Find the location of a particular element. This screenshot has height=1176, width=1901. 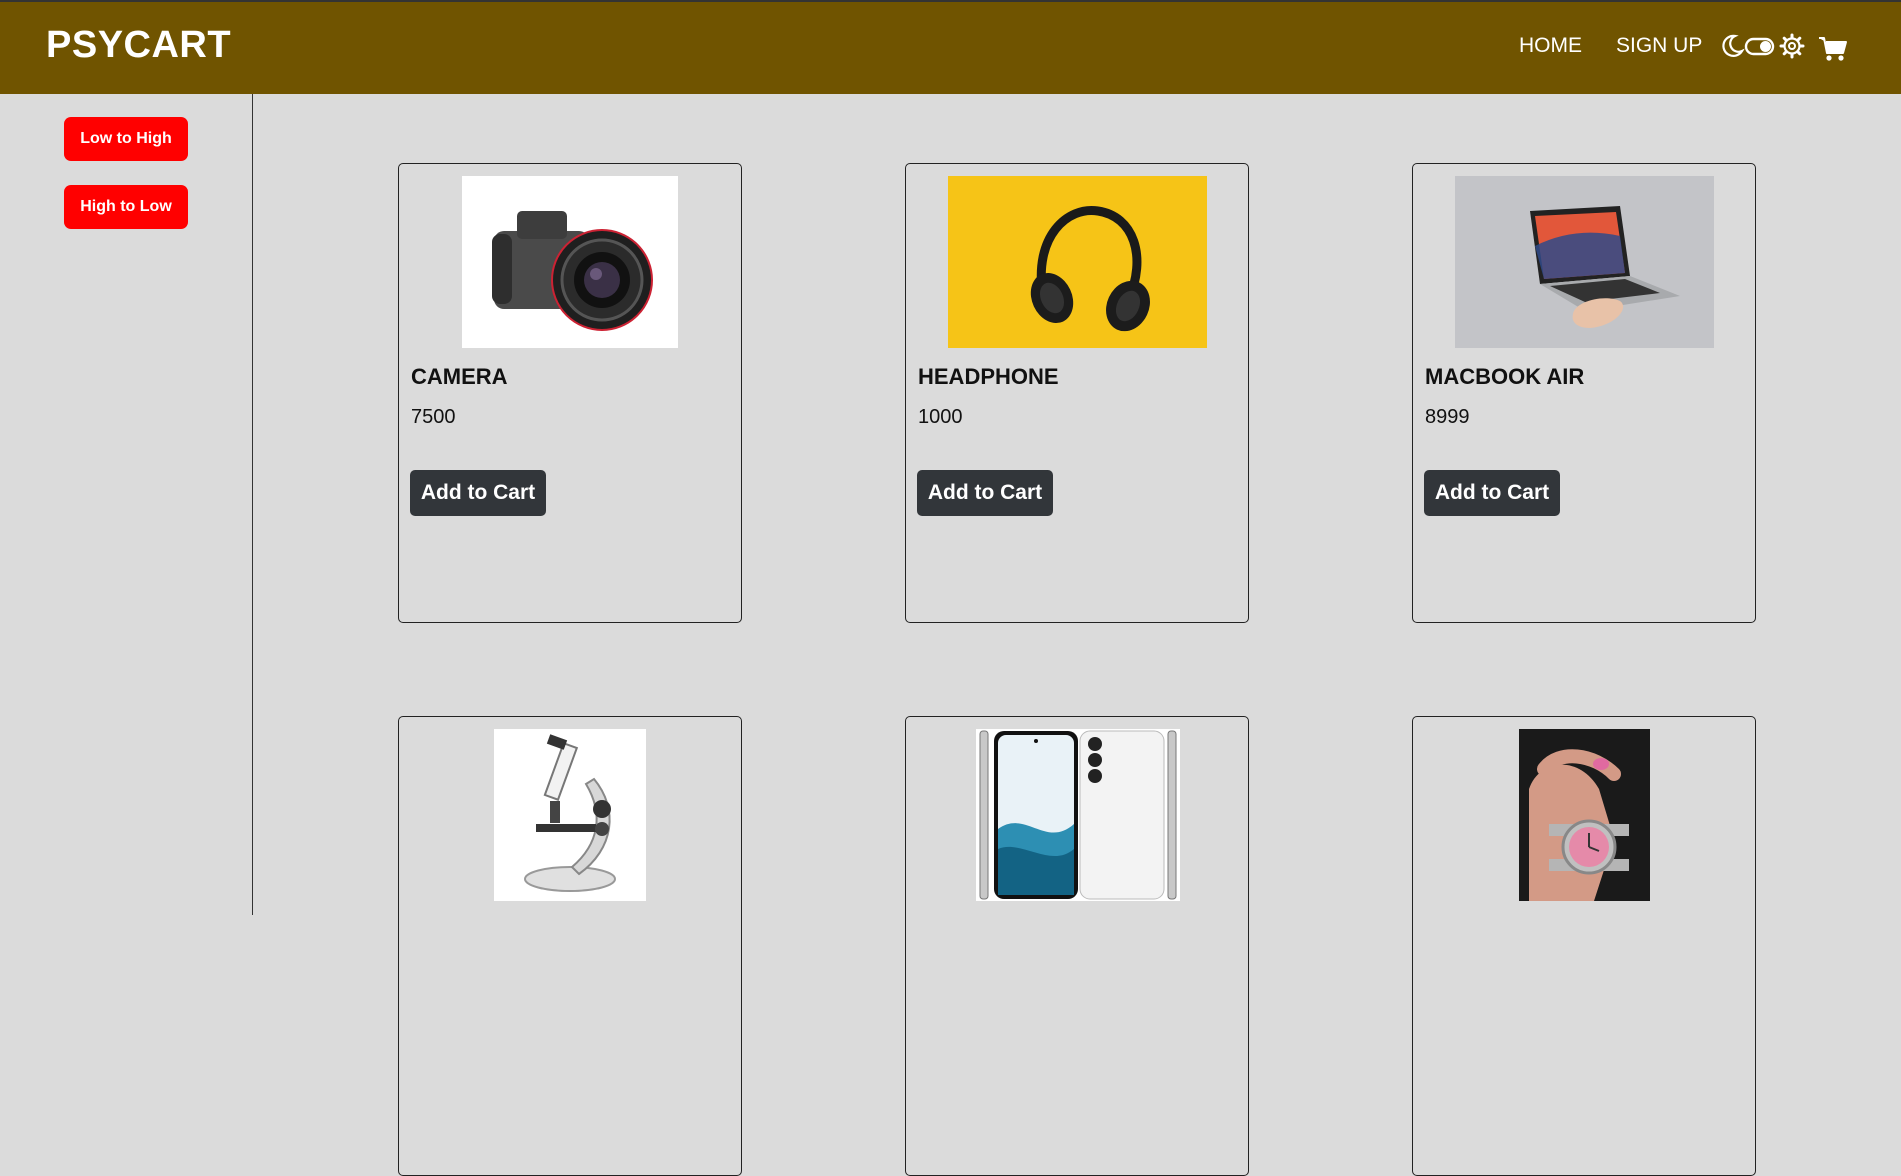

product-name: HEADPHONE is located at coordinates (988, 376).